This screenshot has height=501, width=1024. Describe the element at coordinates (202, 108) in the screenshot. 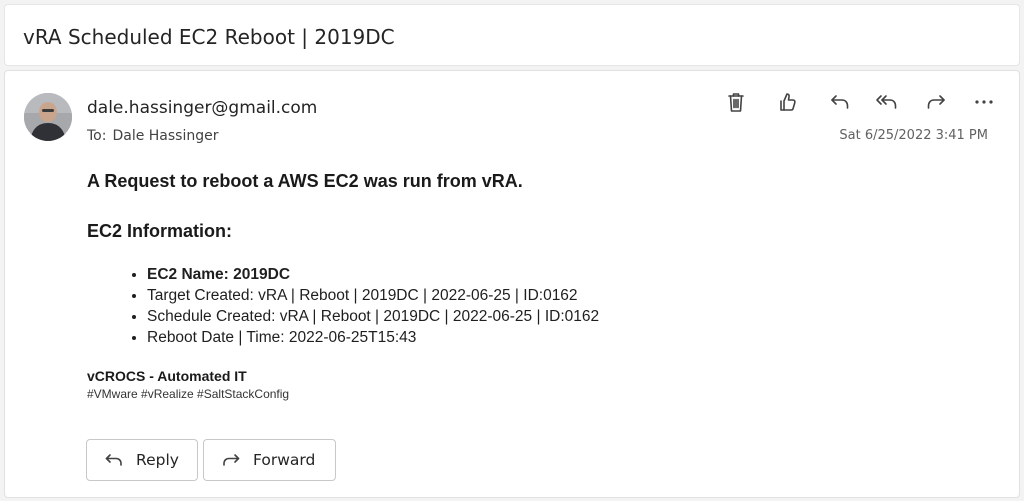

I see `sender-address: dale.hassinger@gmail.com` at that location.